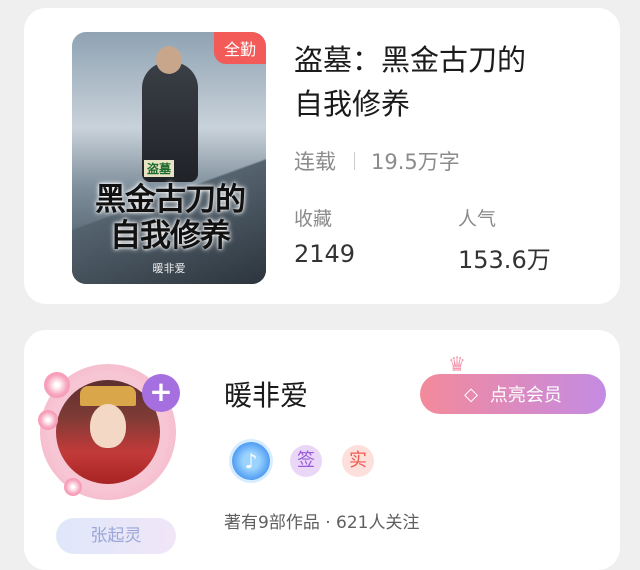 The height and width of the screenshot is (570, 640). Describe the element at coordinates (239, 48) in the screenshot. I see `full-attendance-badge: 全勤` at that location.